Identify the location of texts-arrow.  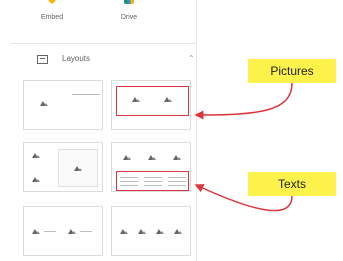
(243, 198).